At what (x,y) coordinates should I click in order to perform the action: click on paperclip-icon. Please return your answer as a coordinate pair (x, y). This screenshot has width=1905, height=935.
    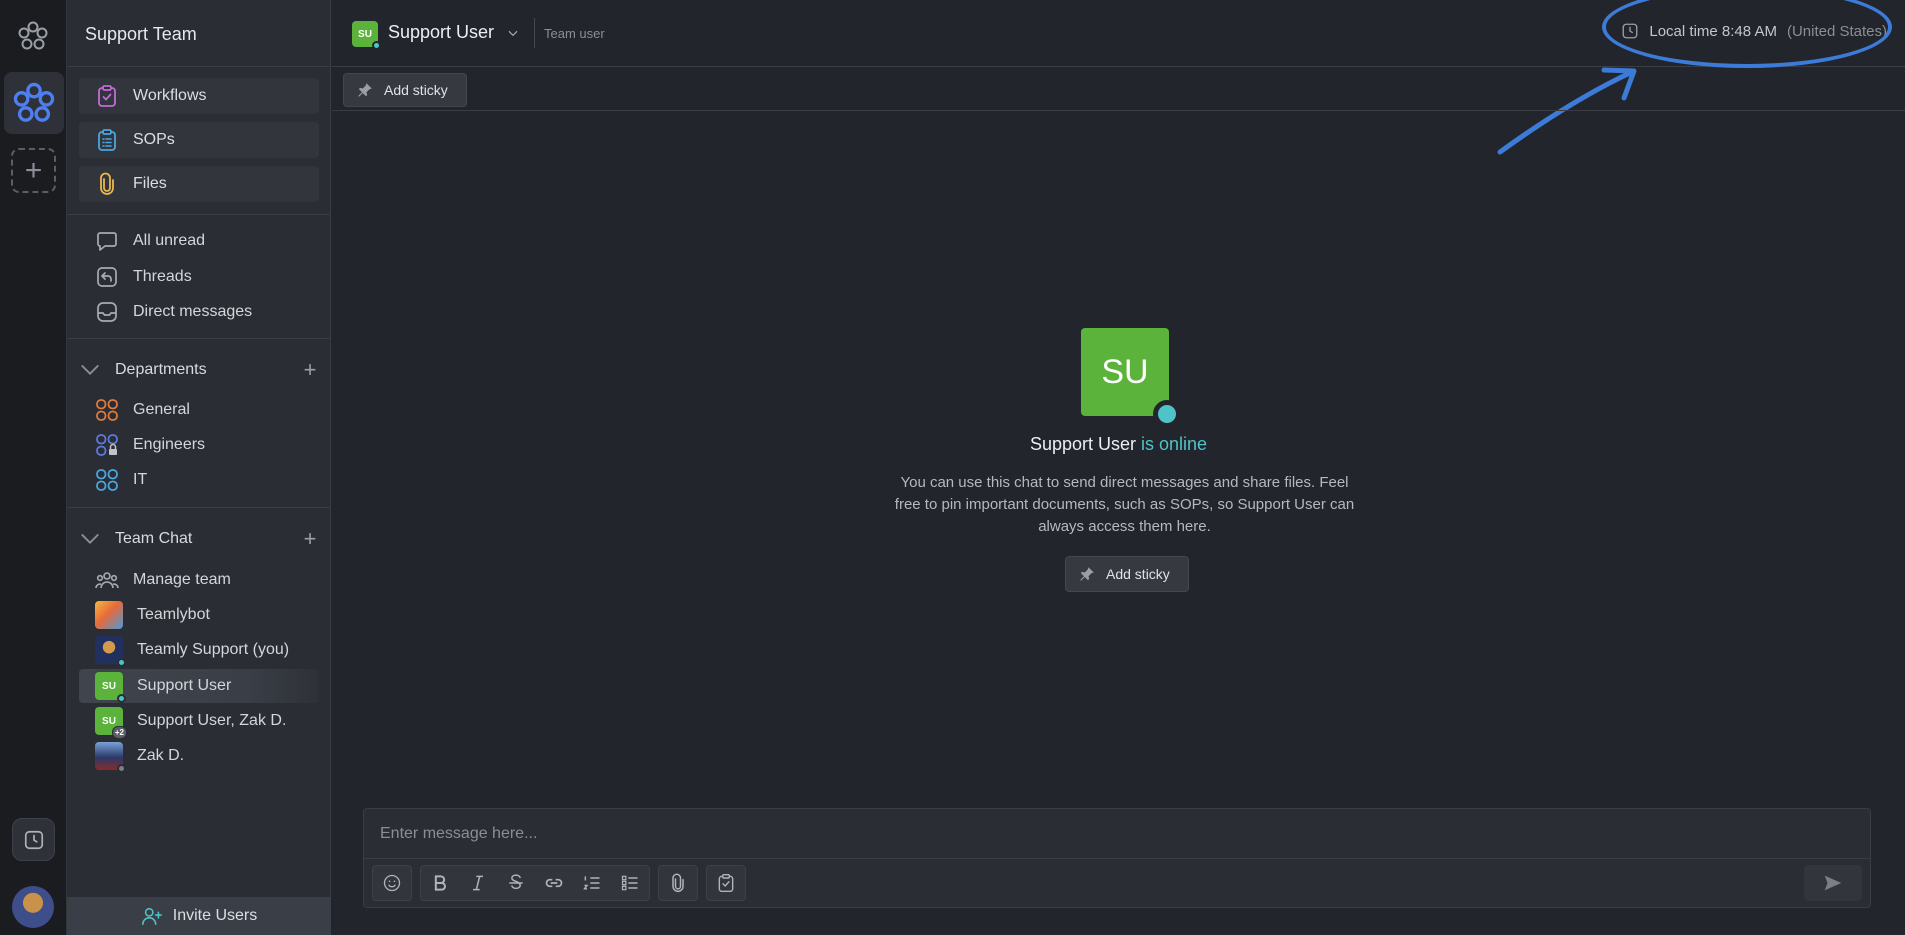
    Looking at the image, I should click on (678, 883).